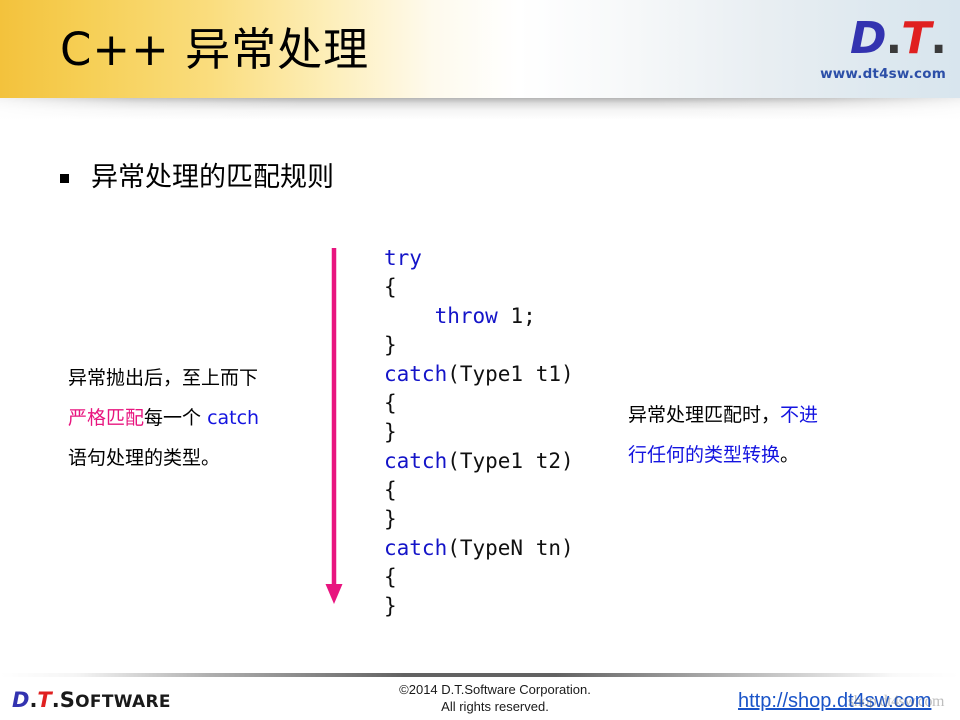 This screenshot has height=720, width=960. Describe the element at coordinates (704, 455) in the screenshot. I see `note-right-highlight-2: 行任何的类型转换` at that location.